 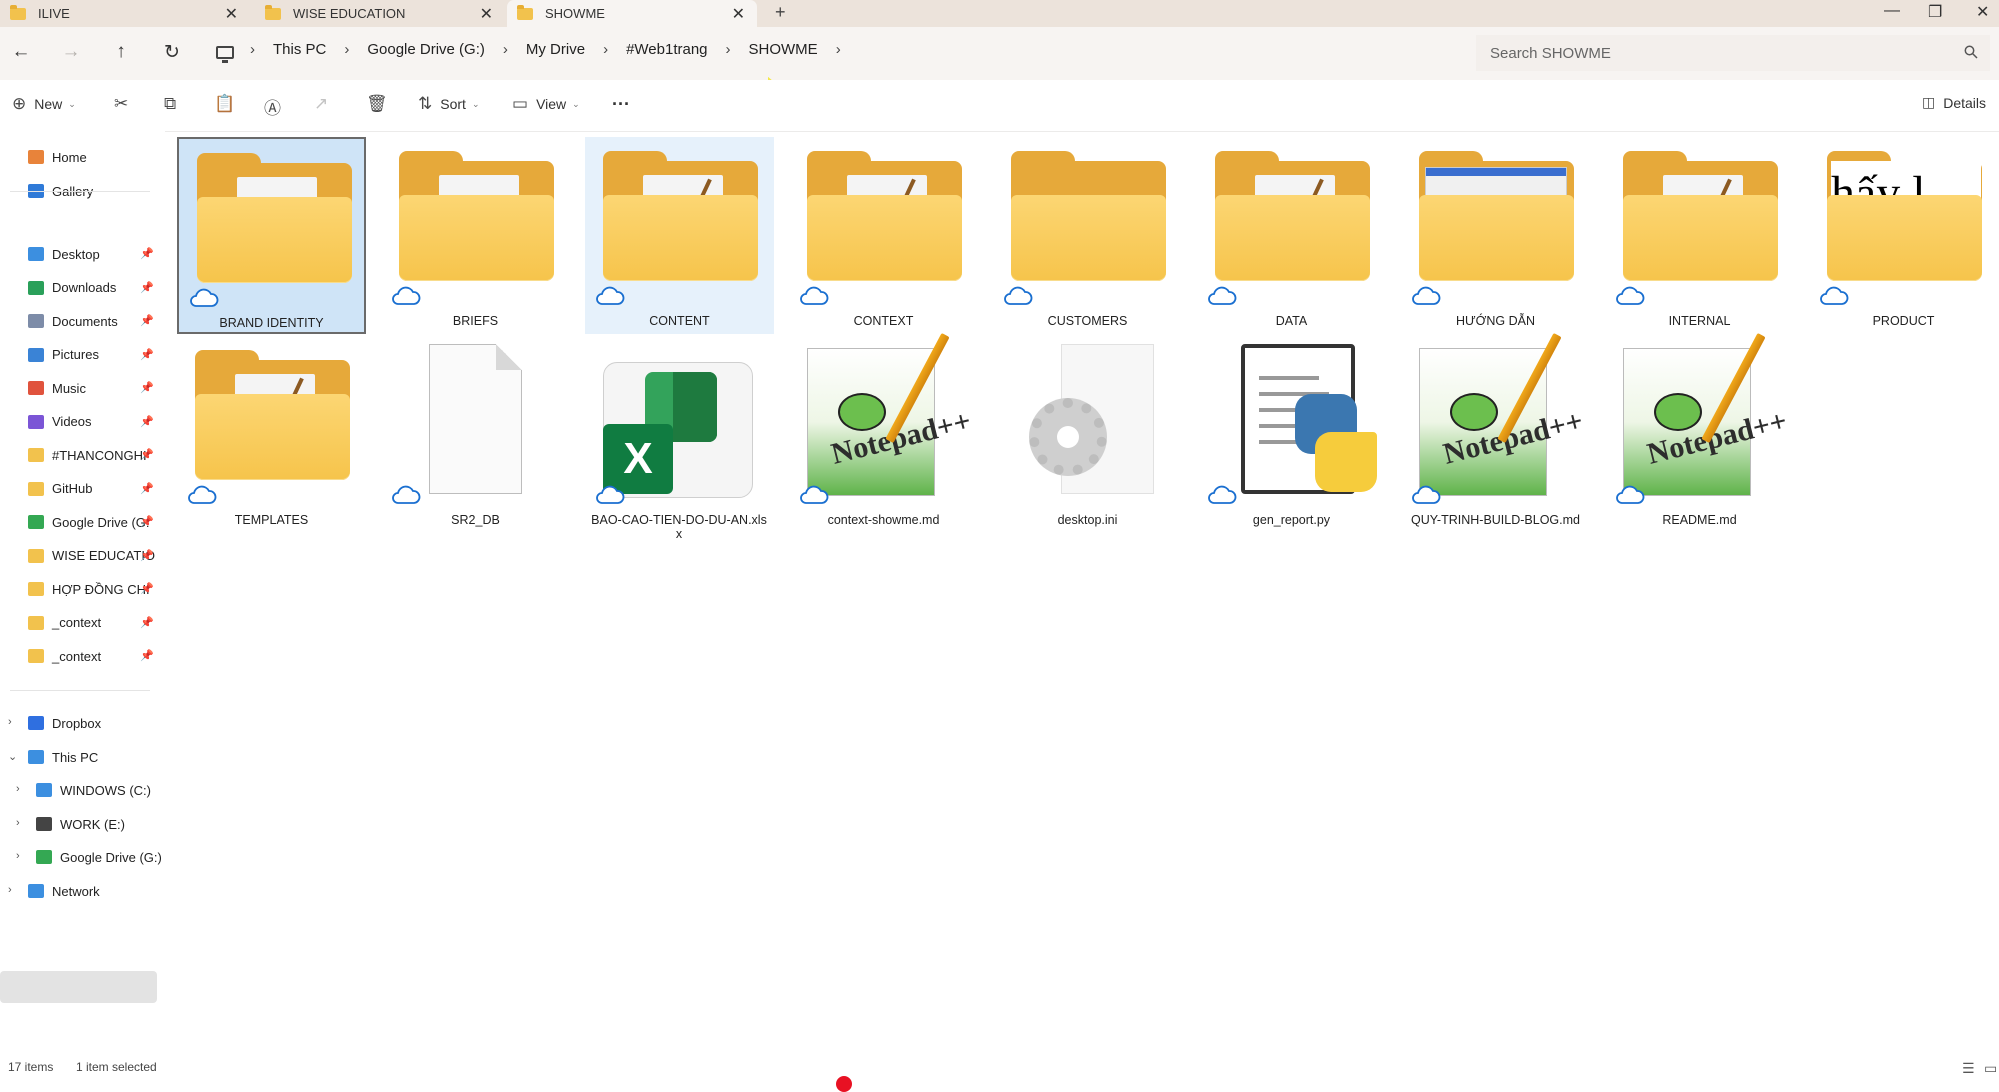 What do you see at coordinates (1892, 11) in the screenshot?
I see `minimize-button: —` at bounding box center [1892, 11].